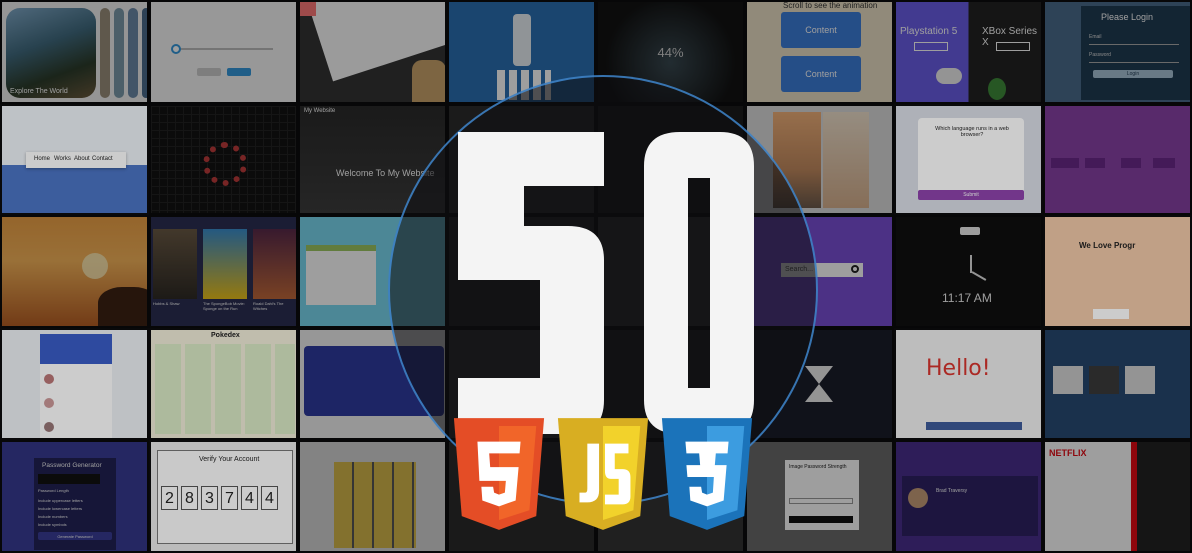  I want to click on verify-digits: 283744, so click(221, 498).